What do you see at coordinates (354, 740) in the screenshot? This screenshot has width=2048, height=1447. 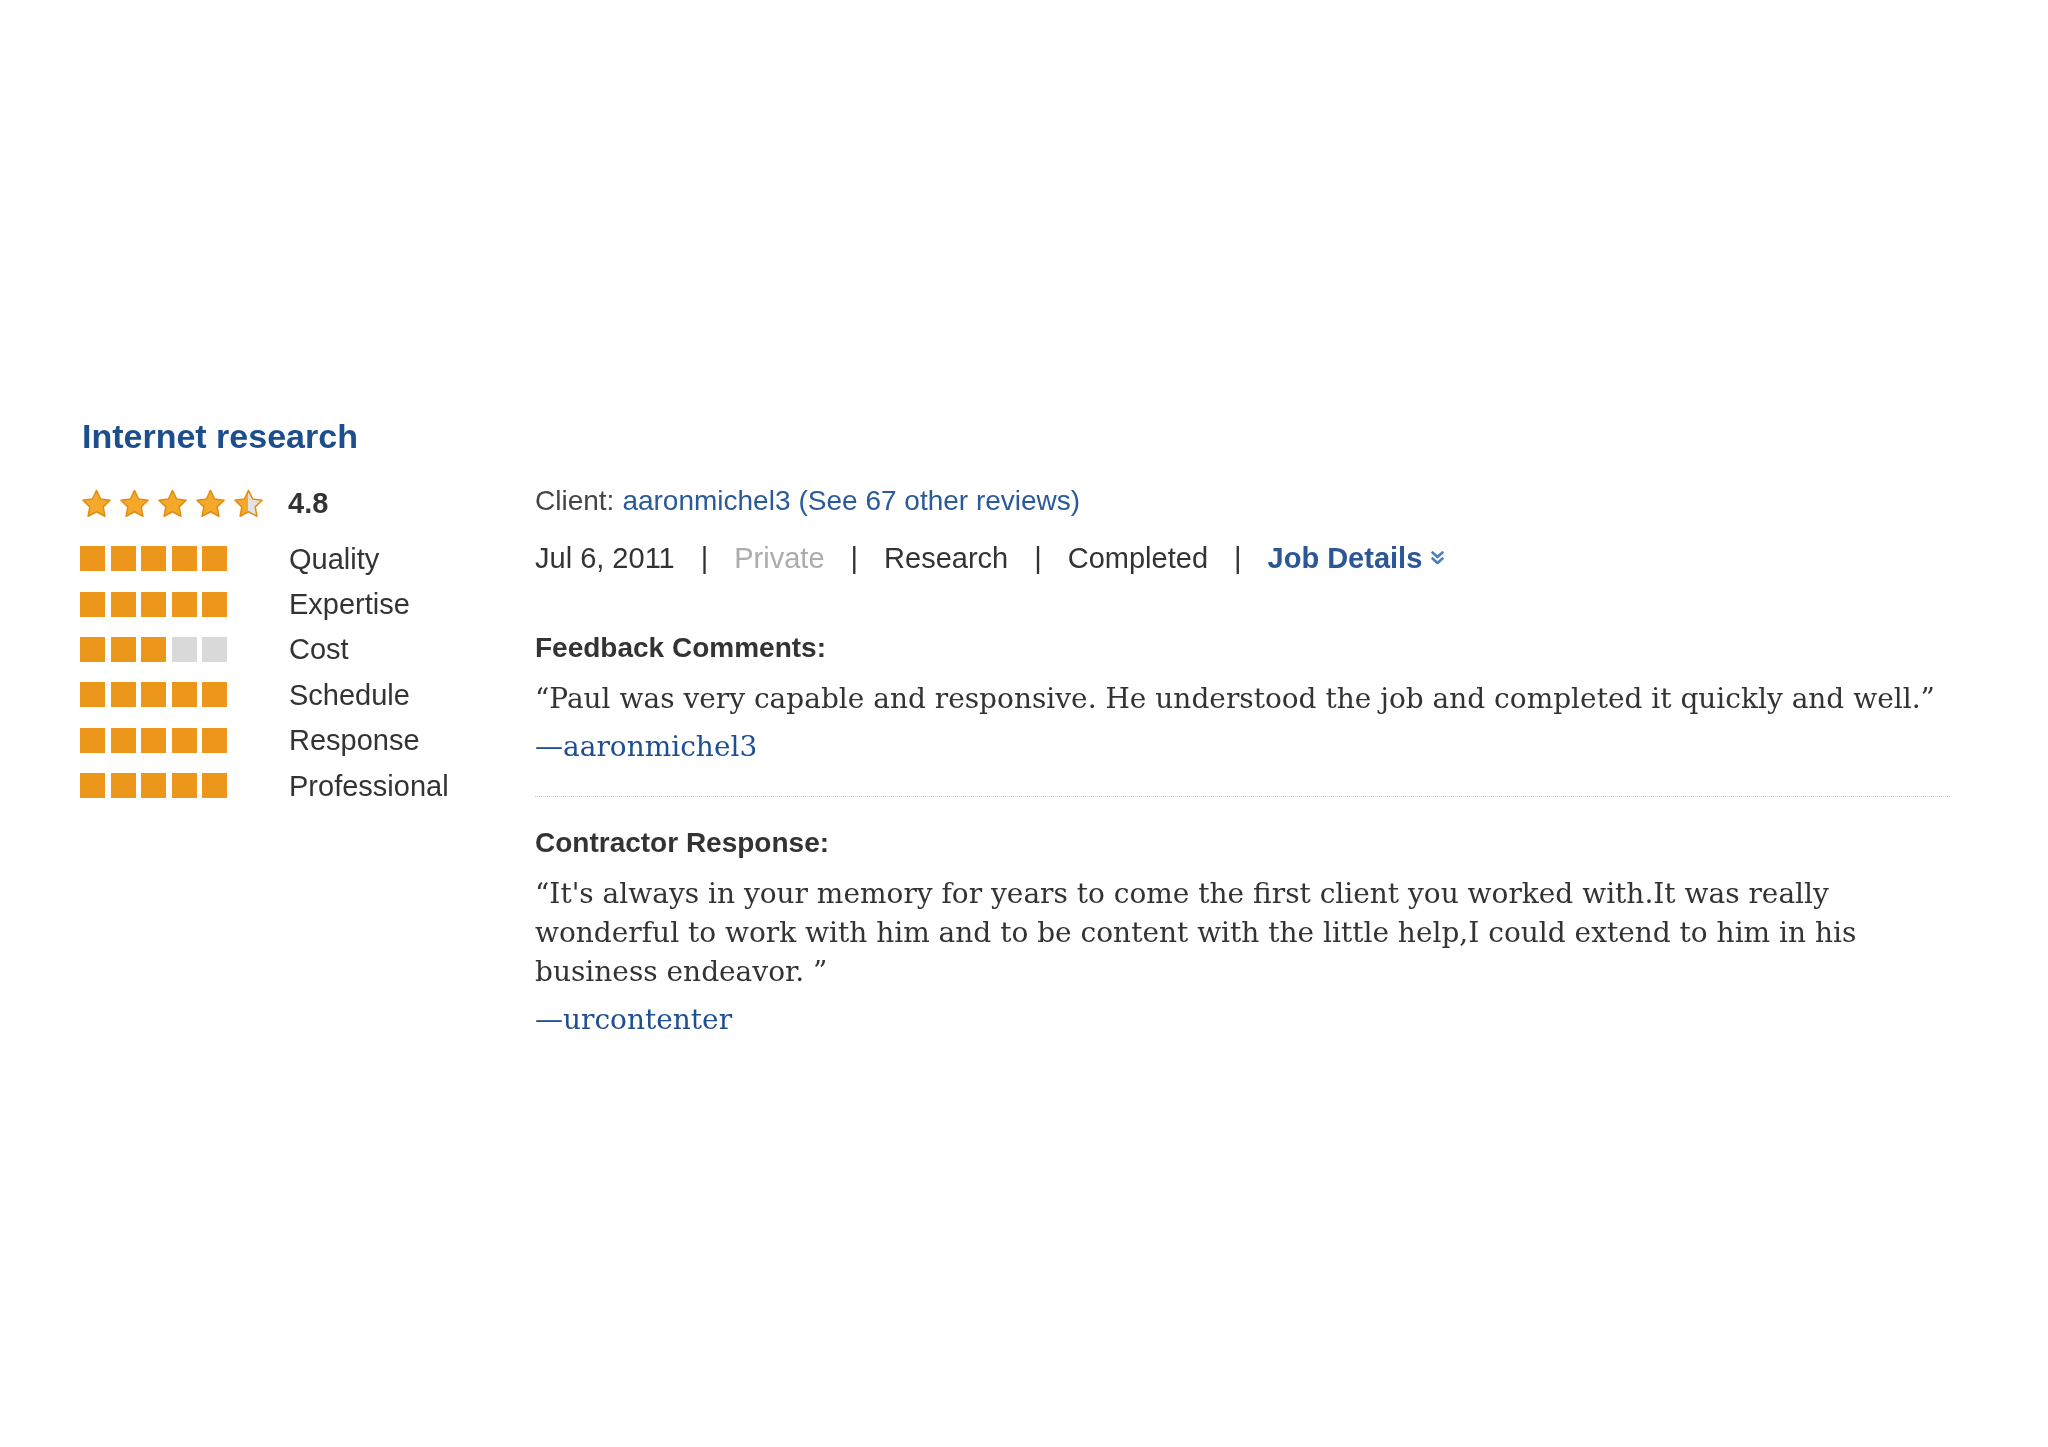 I see `criterion-label: Response` at bounding box center [354, 740].